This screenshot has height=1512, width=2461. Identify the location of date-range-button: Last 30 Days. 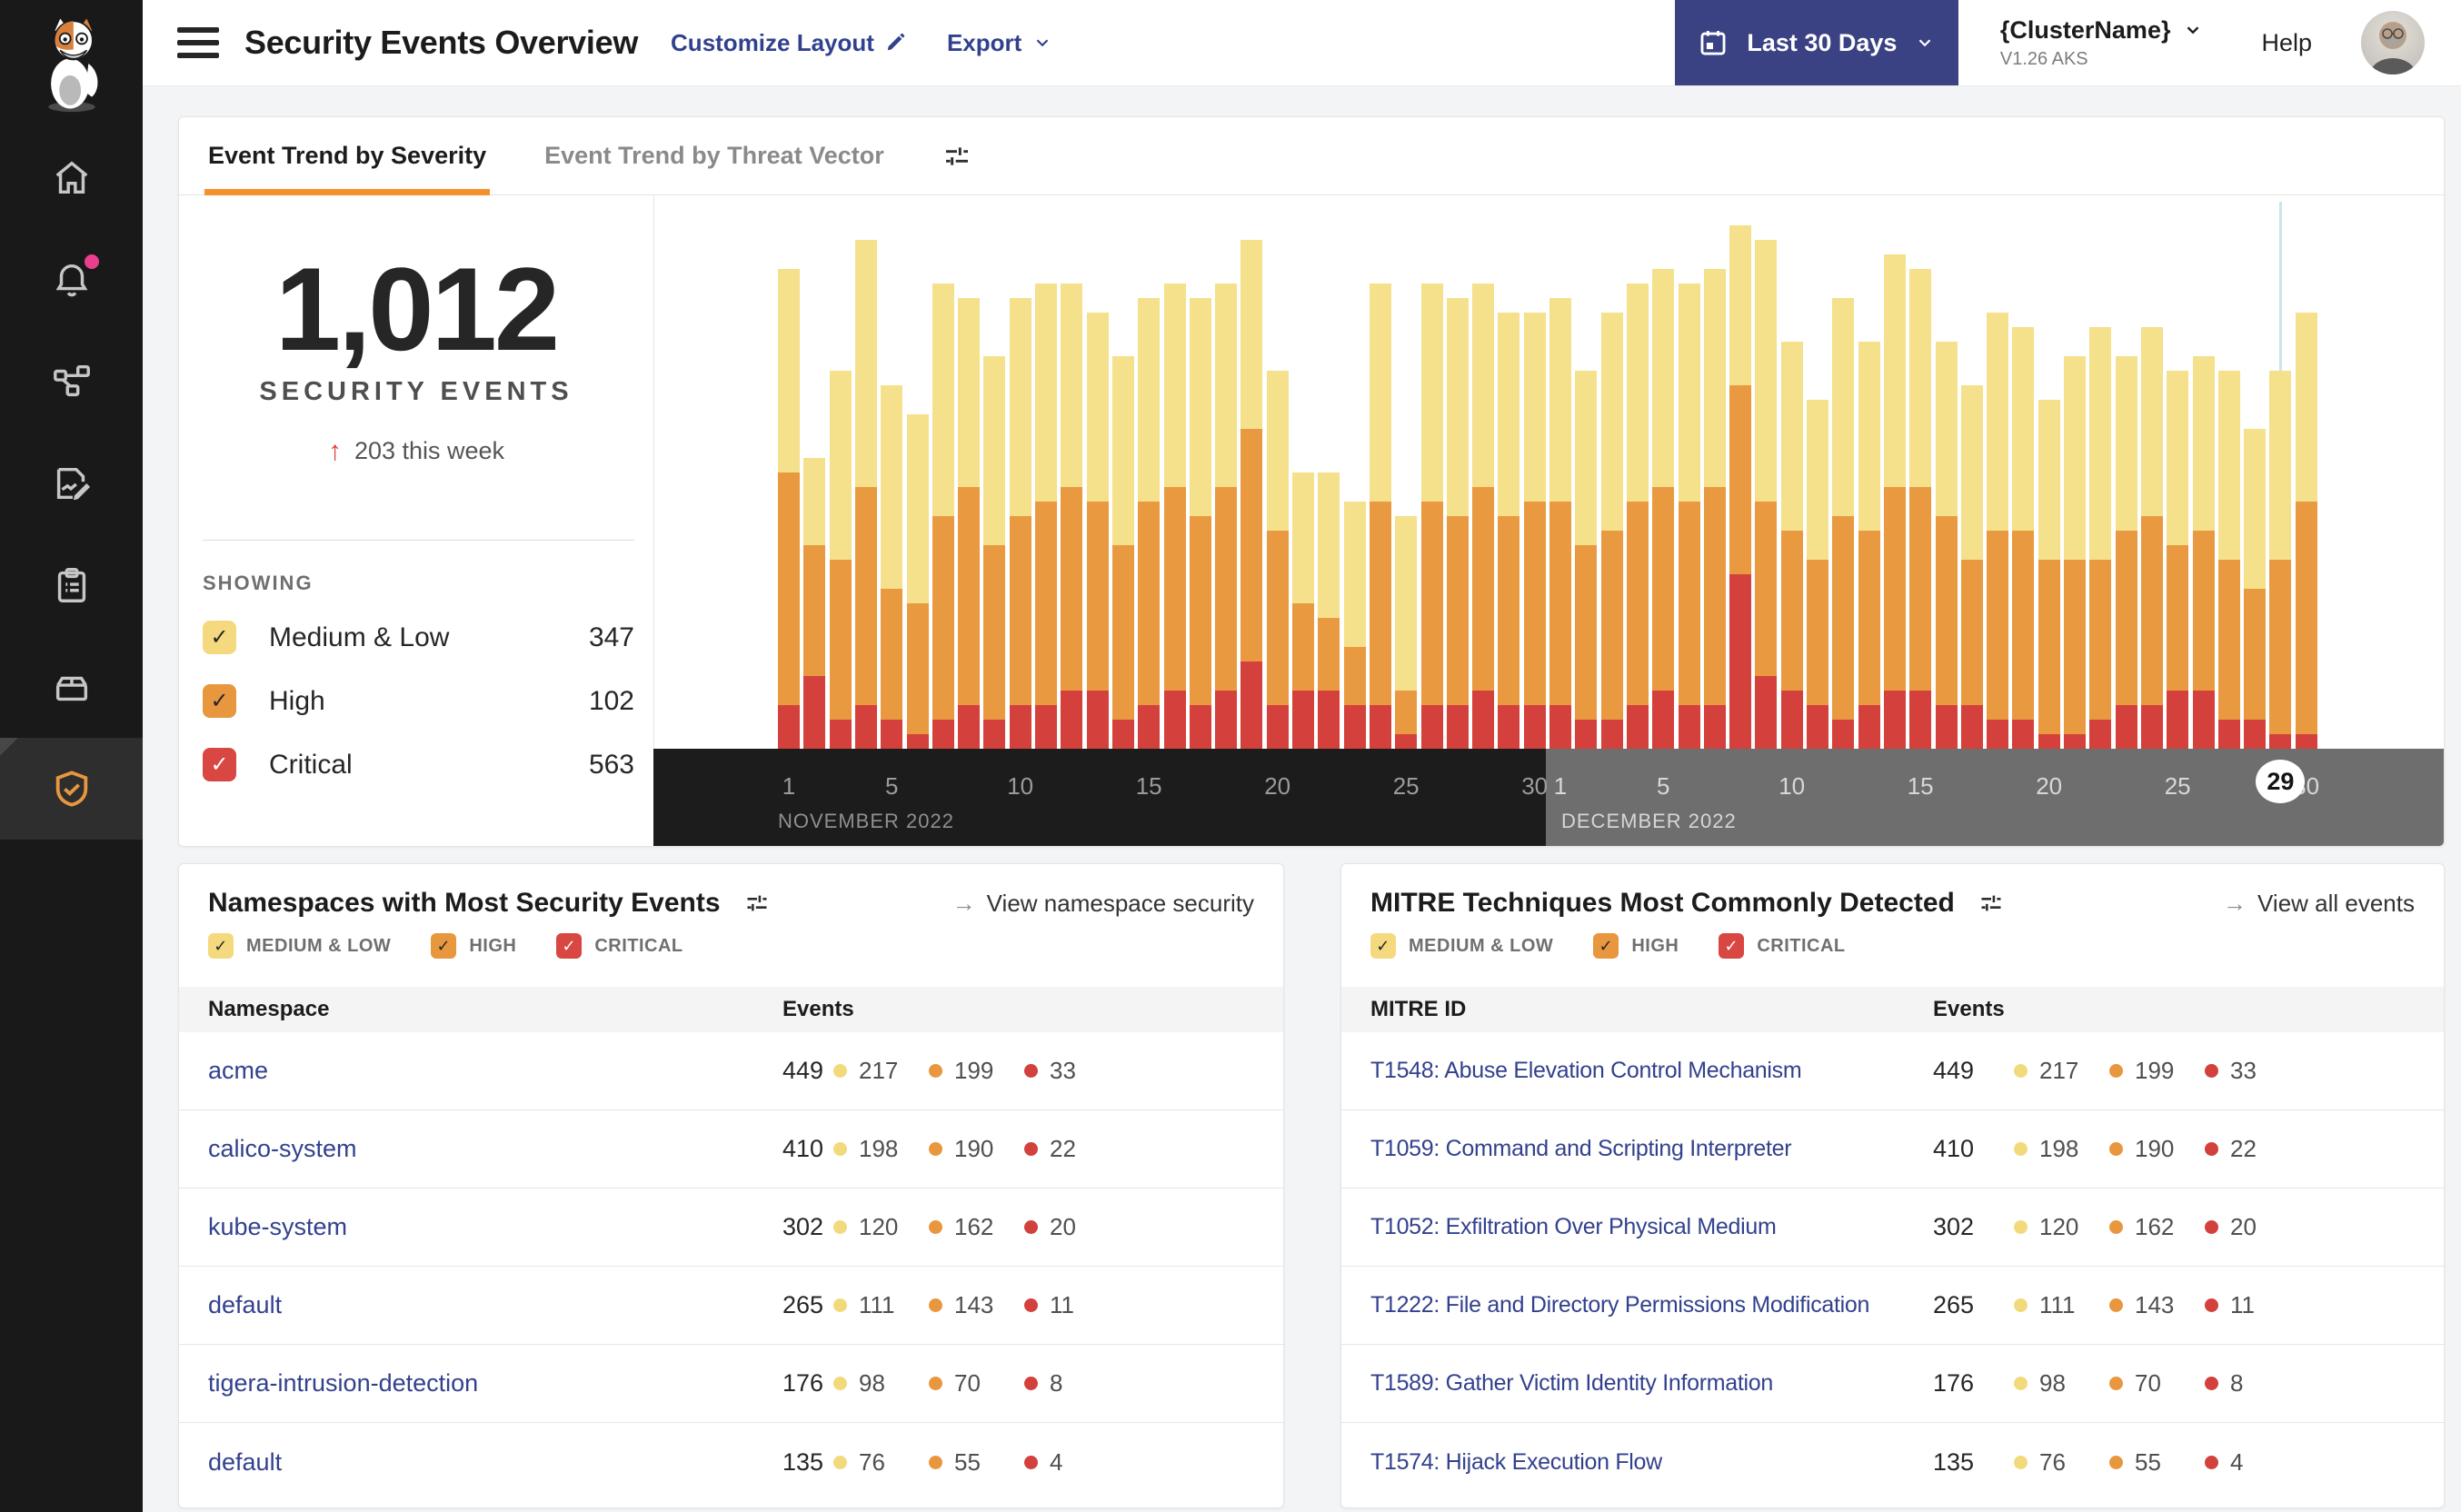
(1816, 42).